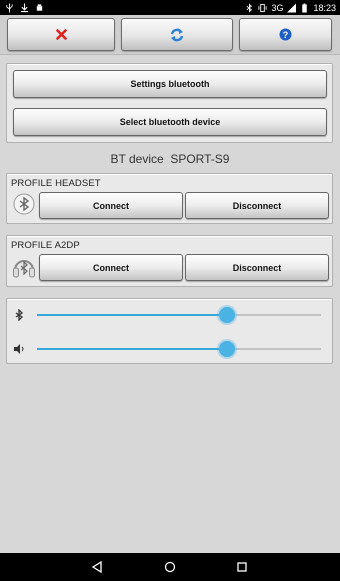  I want to click on headset-disconnect-button: Disconnect, so click(257, 205).